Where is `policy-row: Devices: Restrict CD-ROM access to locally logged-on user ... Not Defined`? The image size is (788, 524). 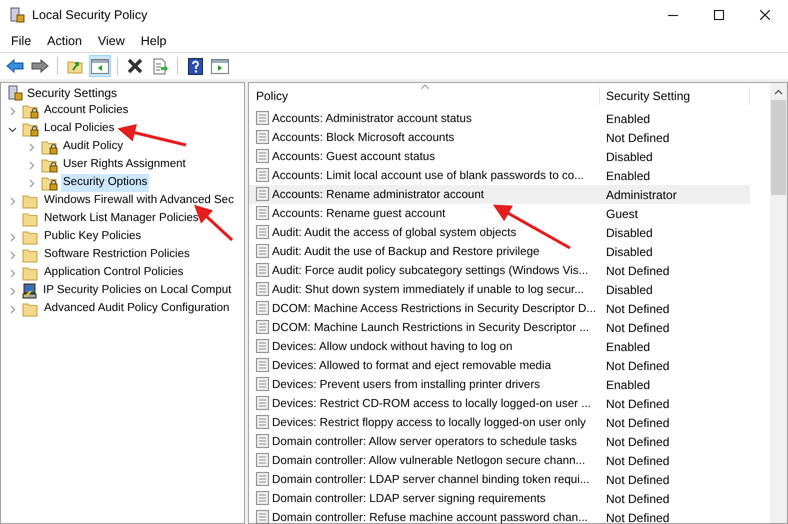 policy-row: Devices: Restrict CD-ROM access to locally logged-on user ... Not Defined is located at coordinates (499, 403).